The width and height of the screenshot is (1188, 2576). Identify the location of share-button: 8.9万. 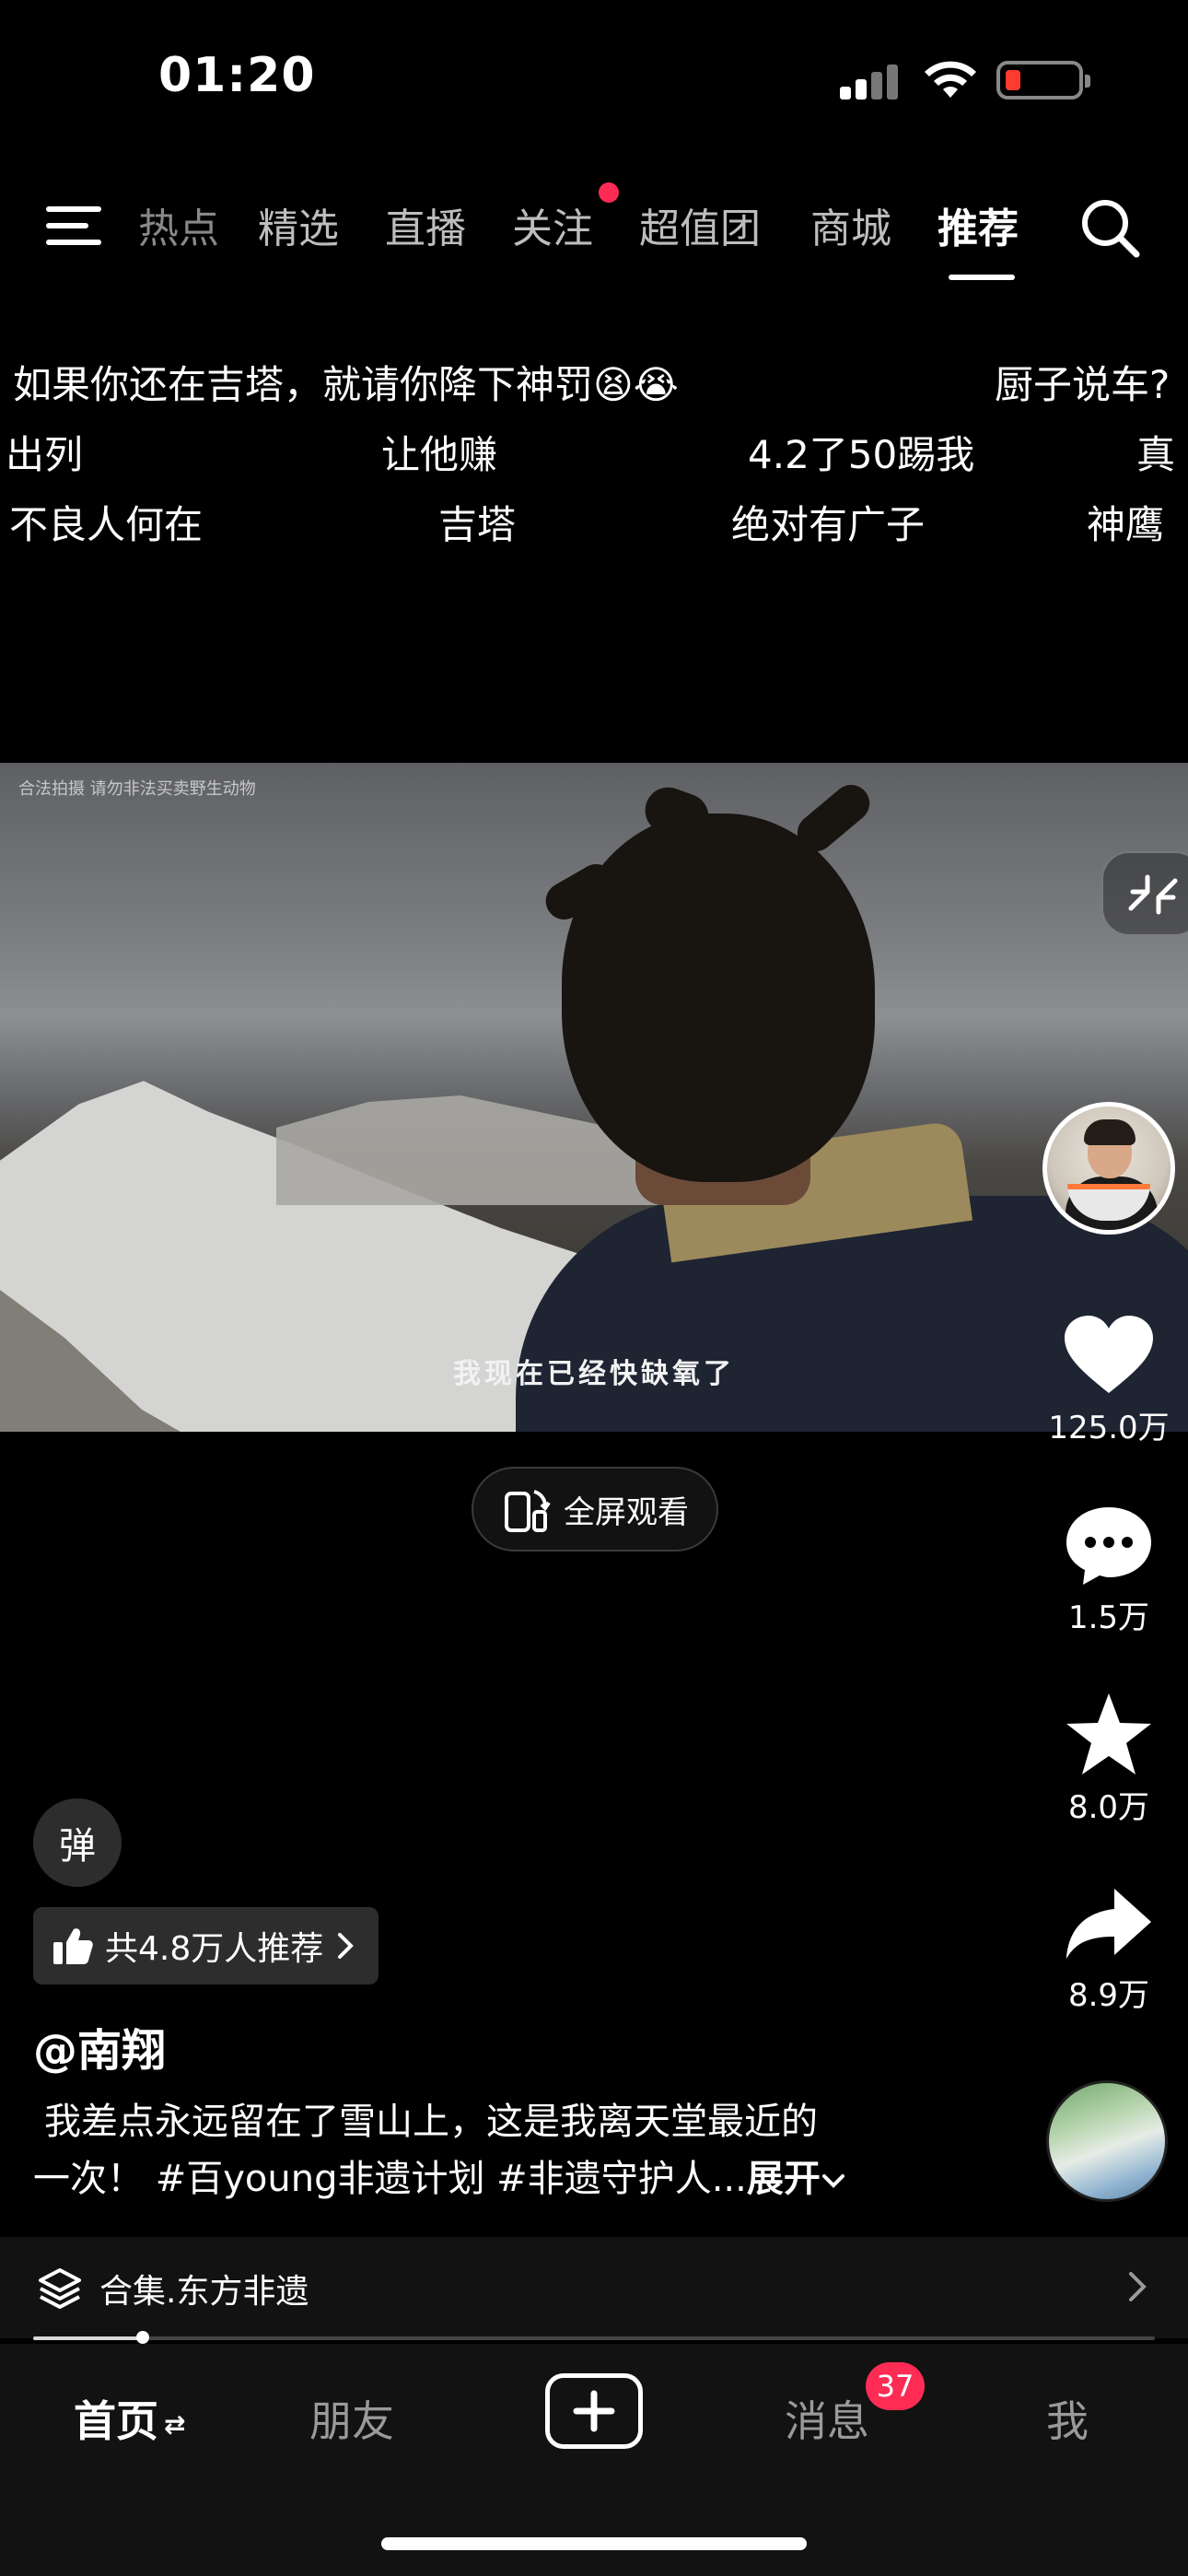
(1109, 1950).